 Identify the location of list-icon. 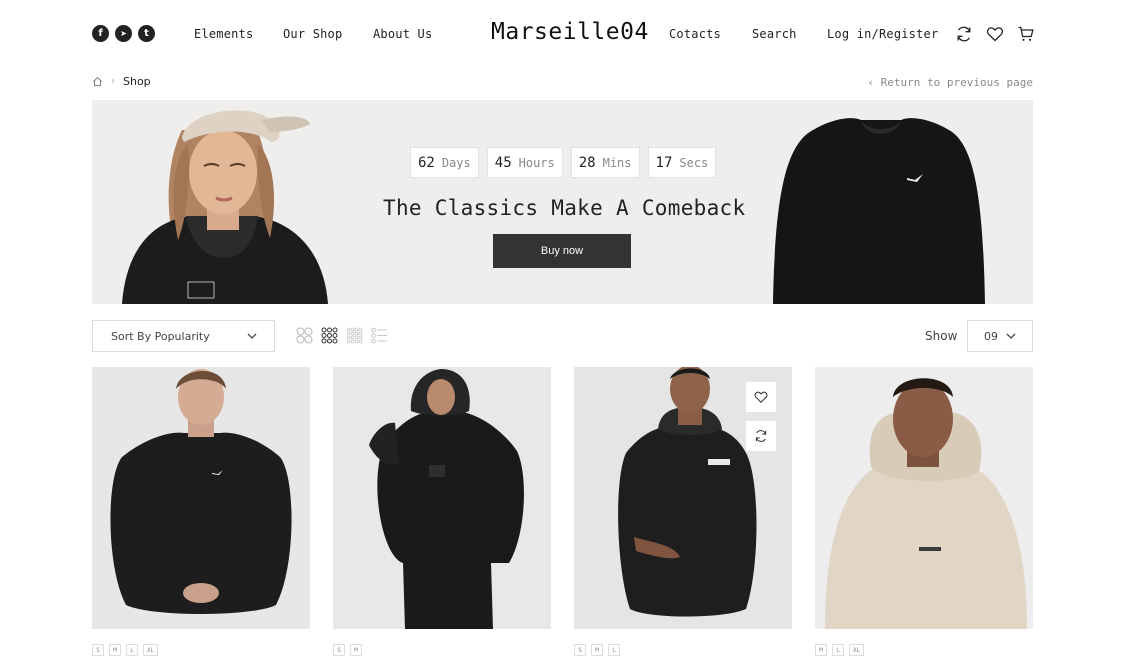
(379, 335).